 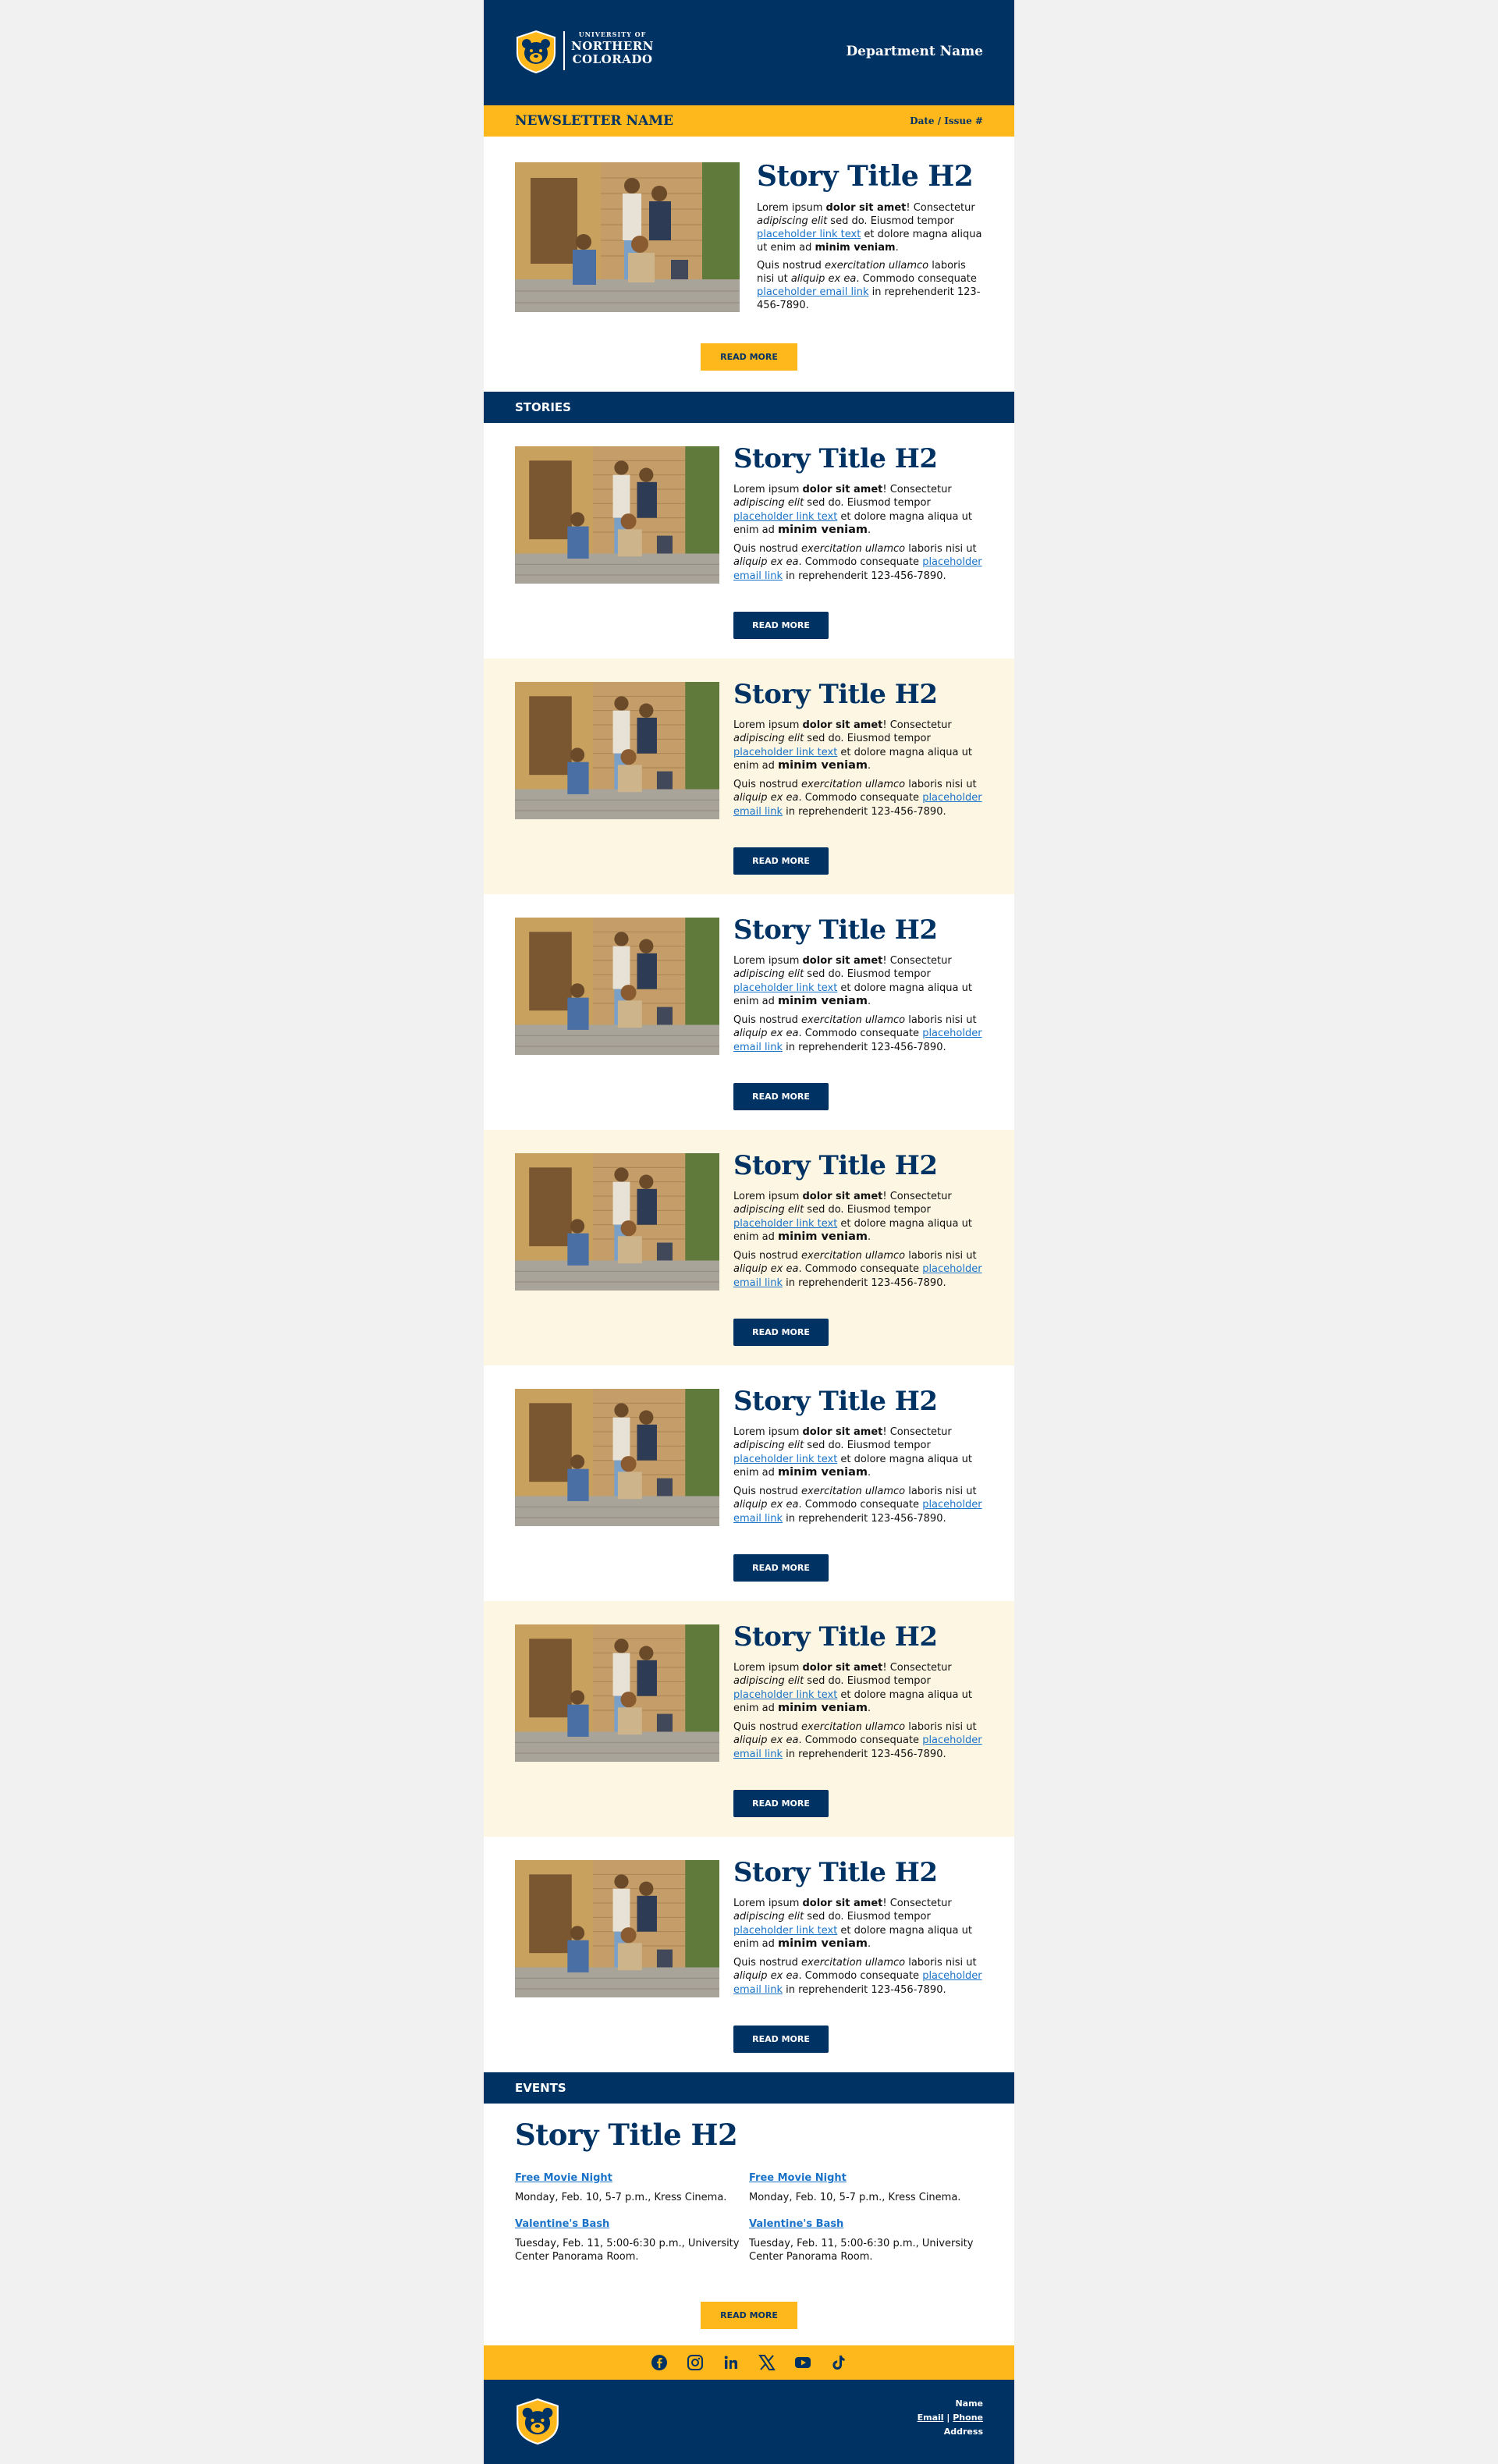 What do you see at coordinates (594, 121) in the screenshot?
I see `newsletter-name: NEWSLETTER NAME` at bounding box center [594, 121].